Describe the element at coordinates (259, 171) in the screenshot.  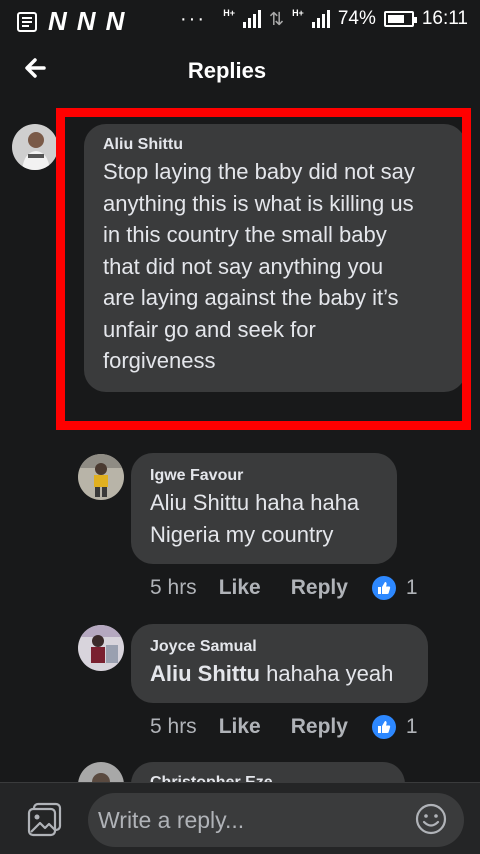
I see `comment-text-line: Stop laying the baby did not say` at that location.